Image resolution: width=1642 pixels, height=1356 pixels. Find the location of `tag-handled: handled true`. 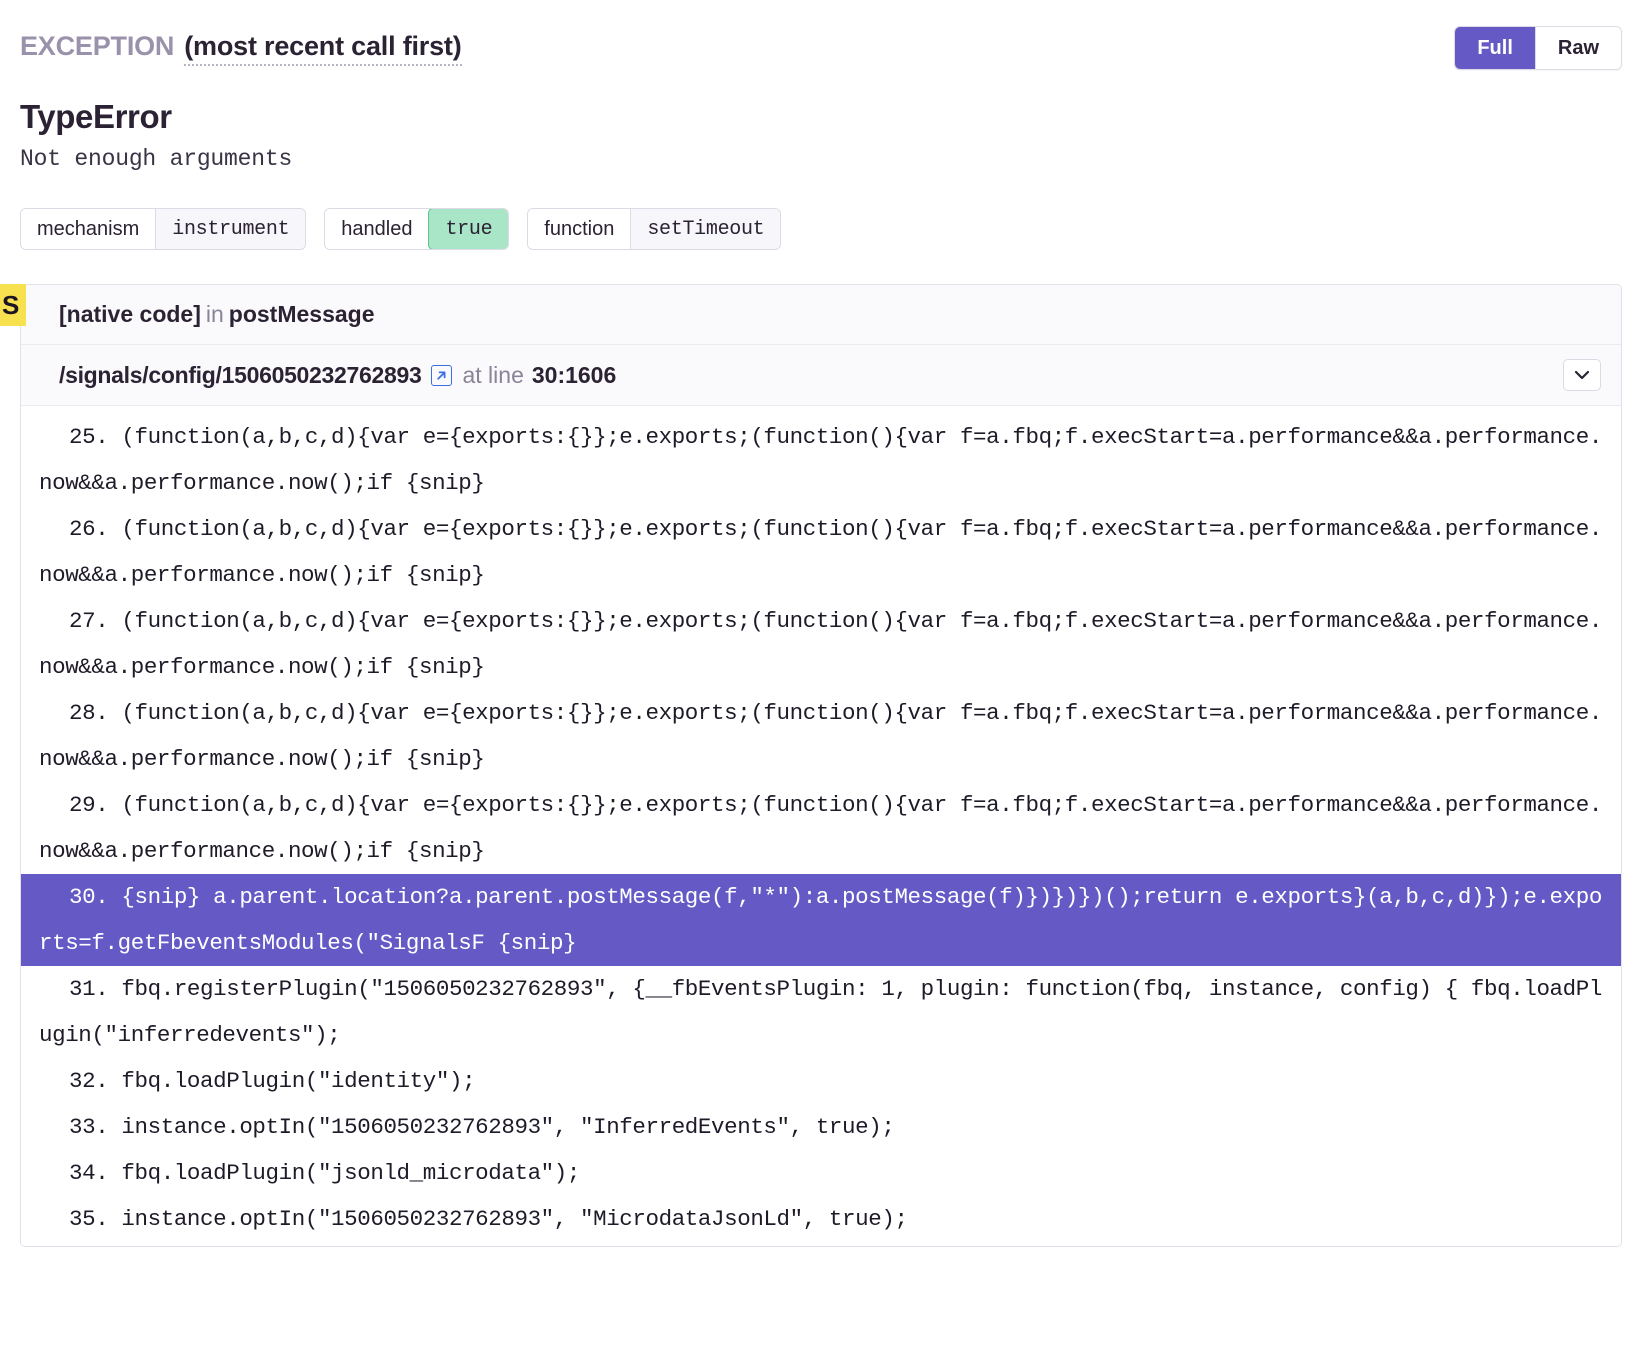

tag-handled: handled true is located at coordinates (417, 229).